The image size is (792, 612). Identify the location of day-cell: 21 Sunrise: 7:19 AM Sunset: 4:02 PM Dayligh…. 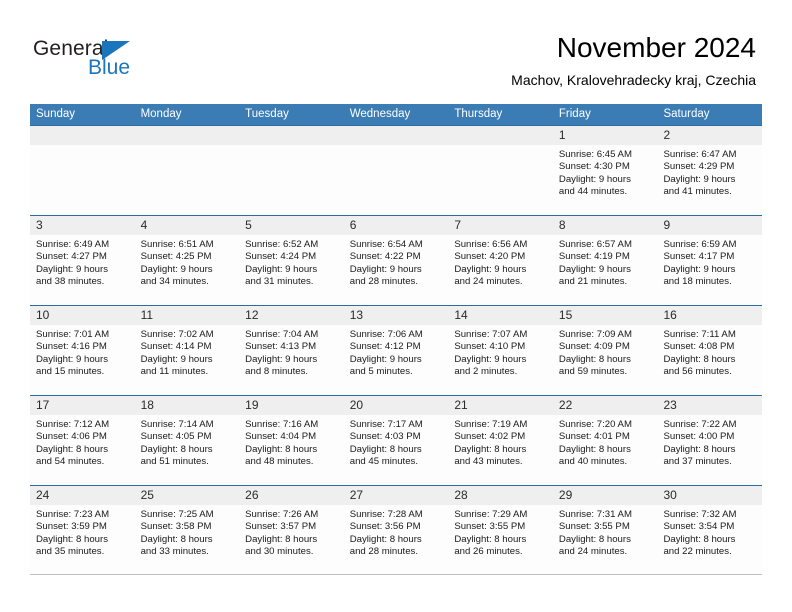
(500, 440).